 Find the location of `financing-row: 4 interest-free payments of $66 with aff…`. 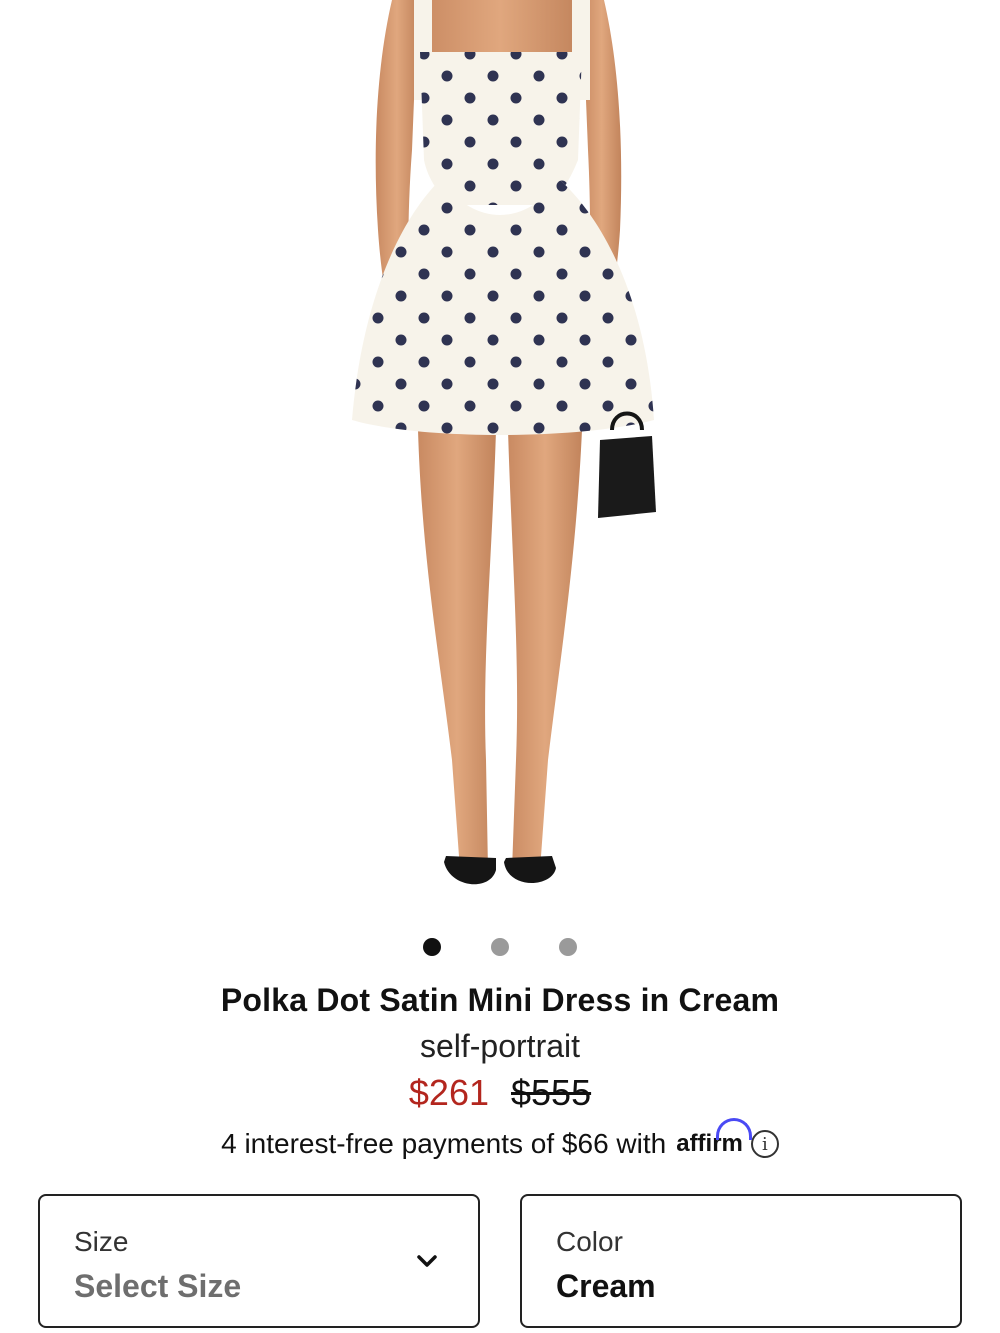

financing-row: 4 interest-free payments of $66 with aff… is located at coordinates (500, 1139).